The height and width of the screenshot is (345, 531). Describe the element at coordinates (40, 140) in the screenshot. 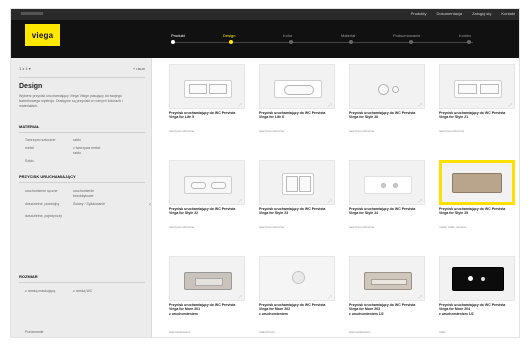

I see `filter-option: Tworzywo sztuczne` at that location.